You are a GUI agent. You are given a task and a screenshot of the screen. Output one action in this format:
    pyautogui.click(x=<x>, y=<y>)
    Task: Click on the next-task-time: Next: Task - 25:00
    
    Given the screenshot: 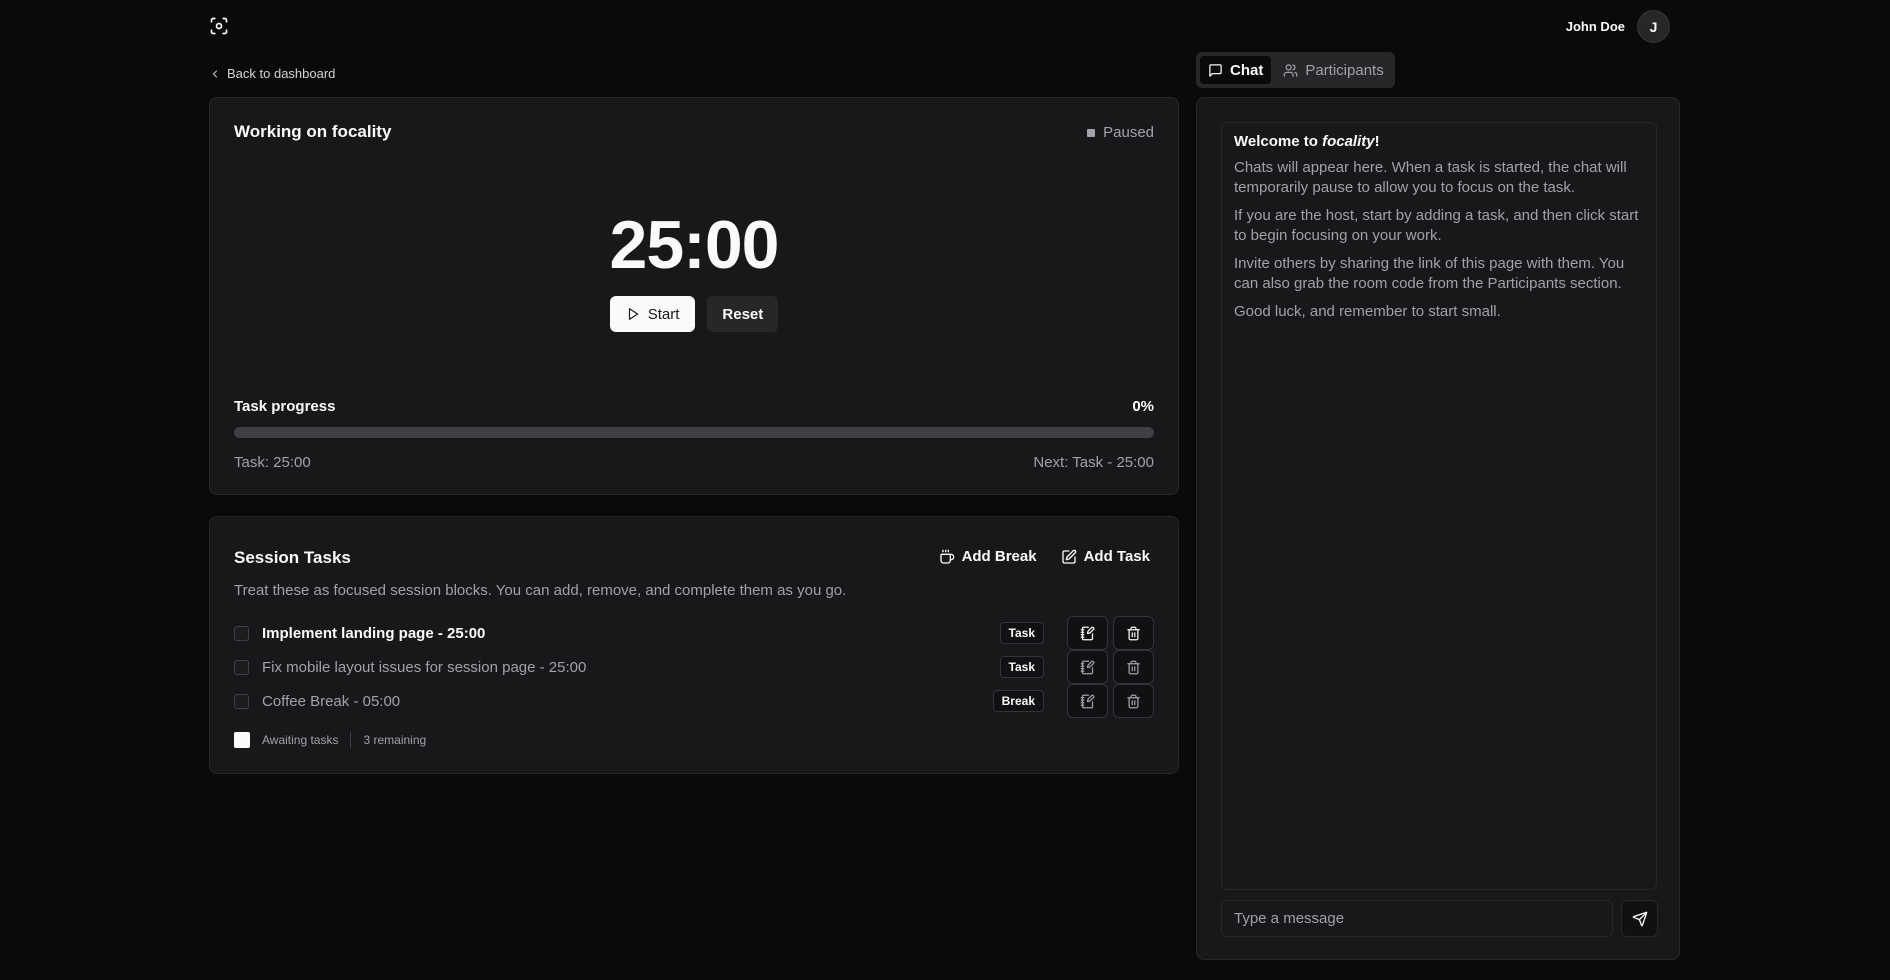 What is the action you would take?
    pyautogui.click(x=1093, y=462)
    